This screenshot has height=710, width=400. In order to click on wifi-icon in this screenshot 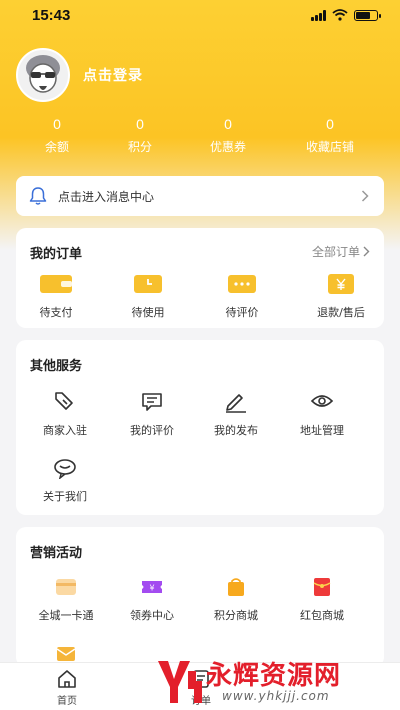, I will do `click(340, 15)`.